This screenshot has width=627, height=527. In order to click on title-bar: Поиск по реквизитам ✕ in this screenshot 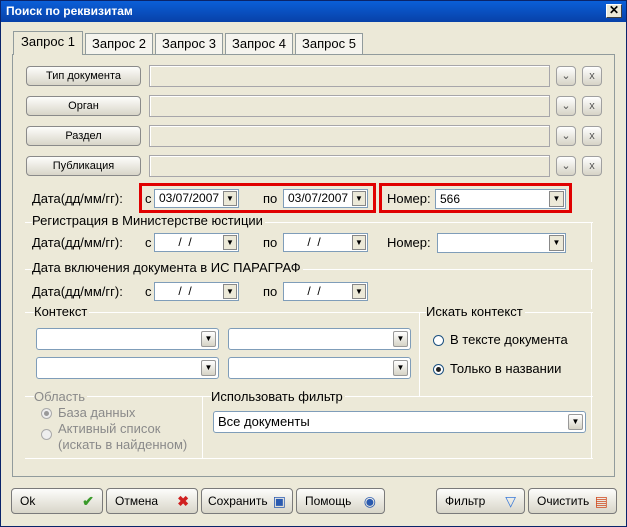, I will do `click(313, 11)`.